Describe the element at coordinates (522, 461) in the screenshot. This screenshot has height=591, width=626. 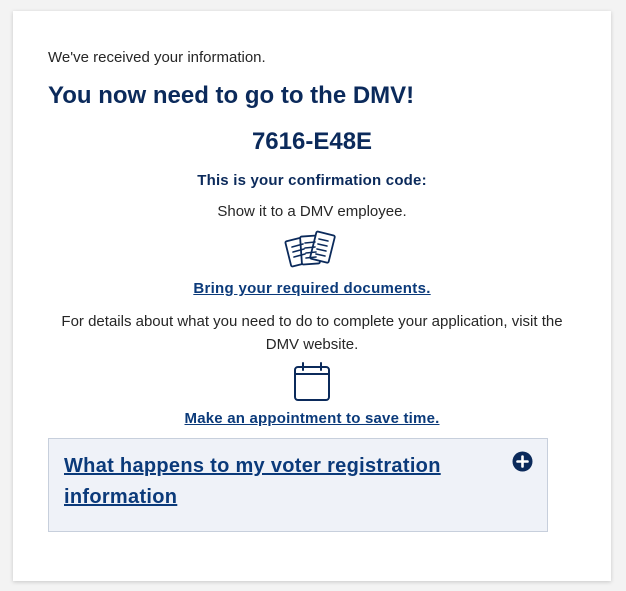
I see `plus-circle-icon` at that location.